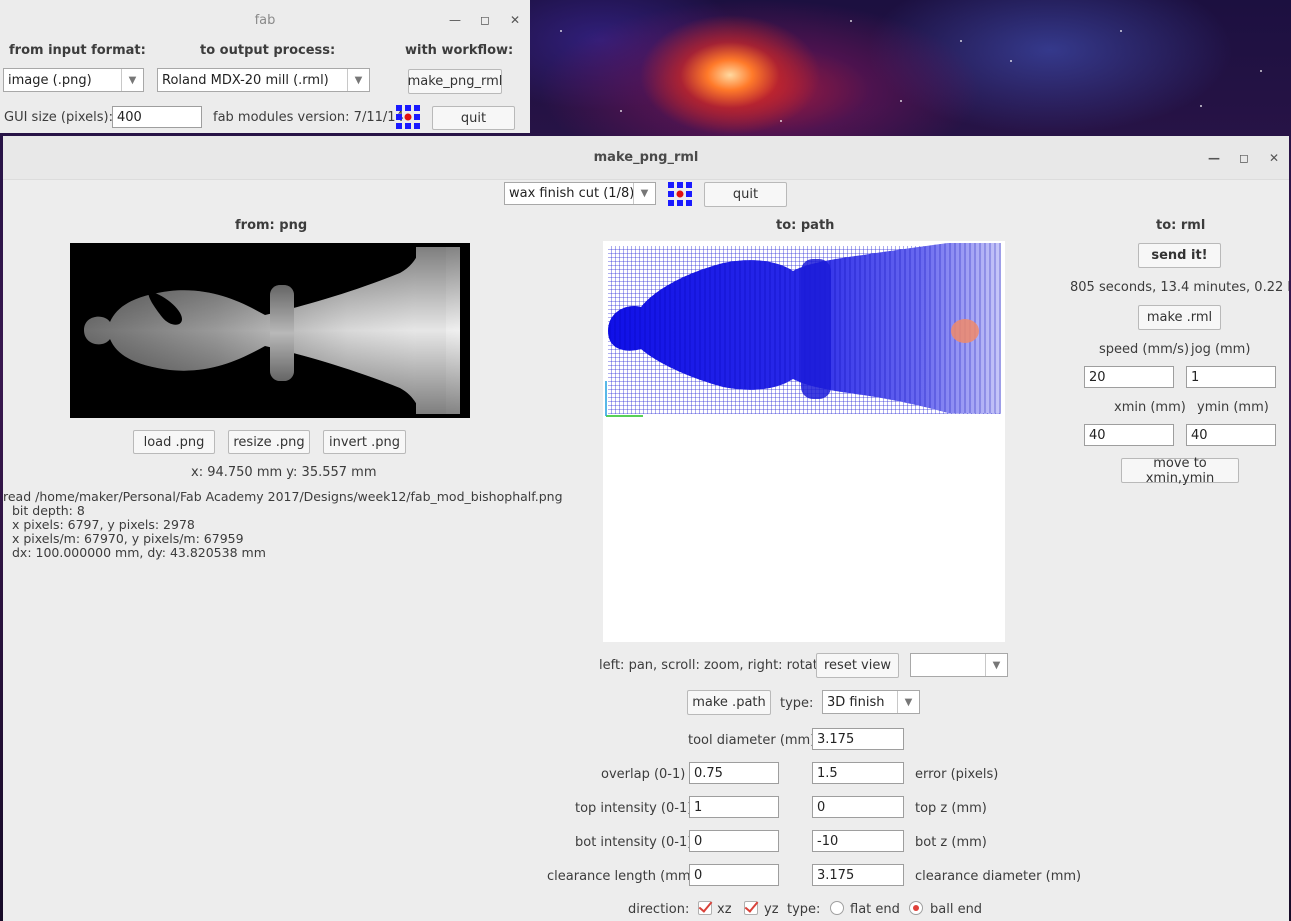 Image resolution: width=1291 pixels, height=921 pixels. I want to click on from-png-heading: from: png, so click(271, 225).